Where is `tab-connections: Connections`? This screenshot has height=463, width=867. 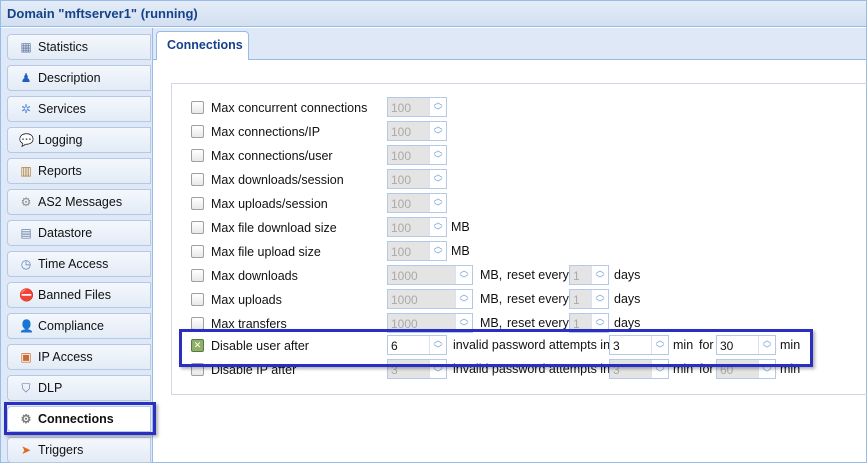 tab-connections: Connections is located at coordinates (202, 45).